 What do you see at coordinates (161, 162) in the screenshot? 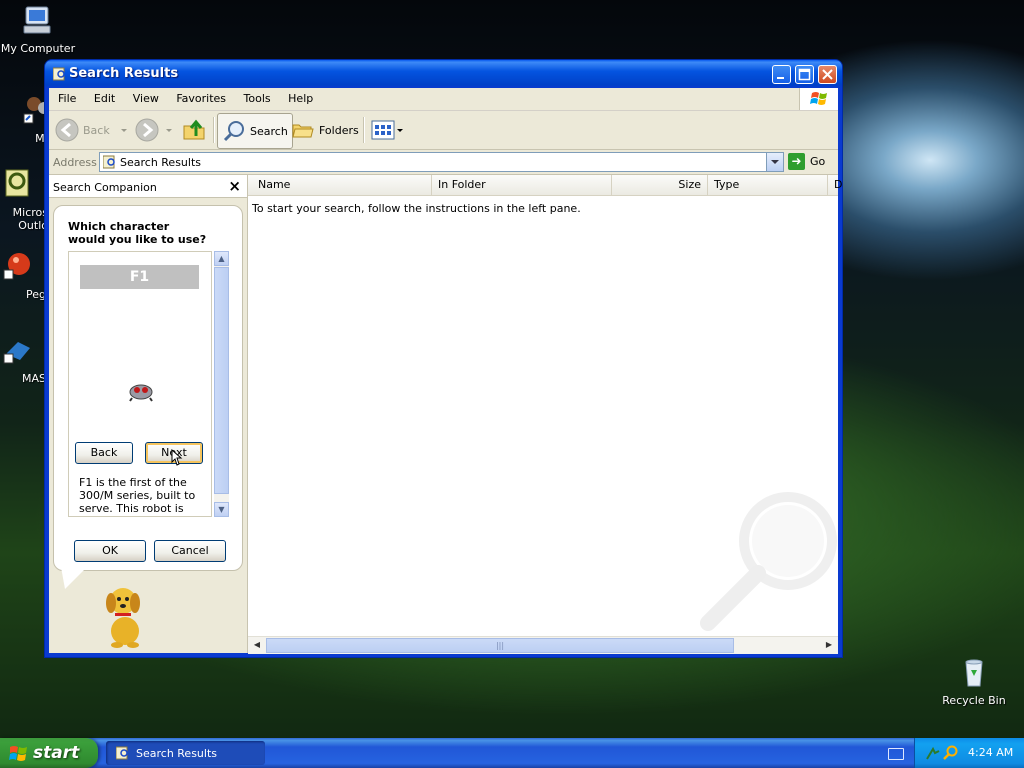
I see `address-value: Search Results` at bounding box center [161, 162].